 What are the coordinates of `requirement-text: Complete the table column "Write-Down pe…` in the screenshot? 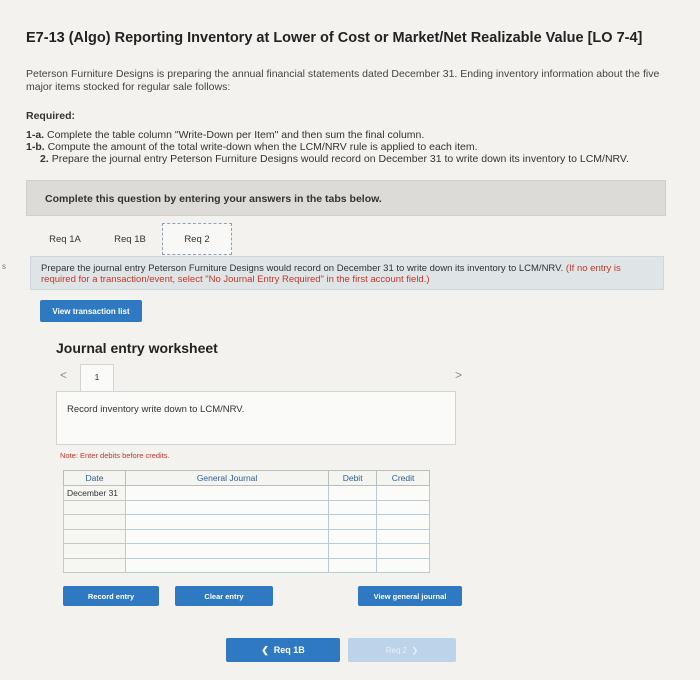 It's located at (236, 135).